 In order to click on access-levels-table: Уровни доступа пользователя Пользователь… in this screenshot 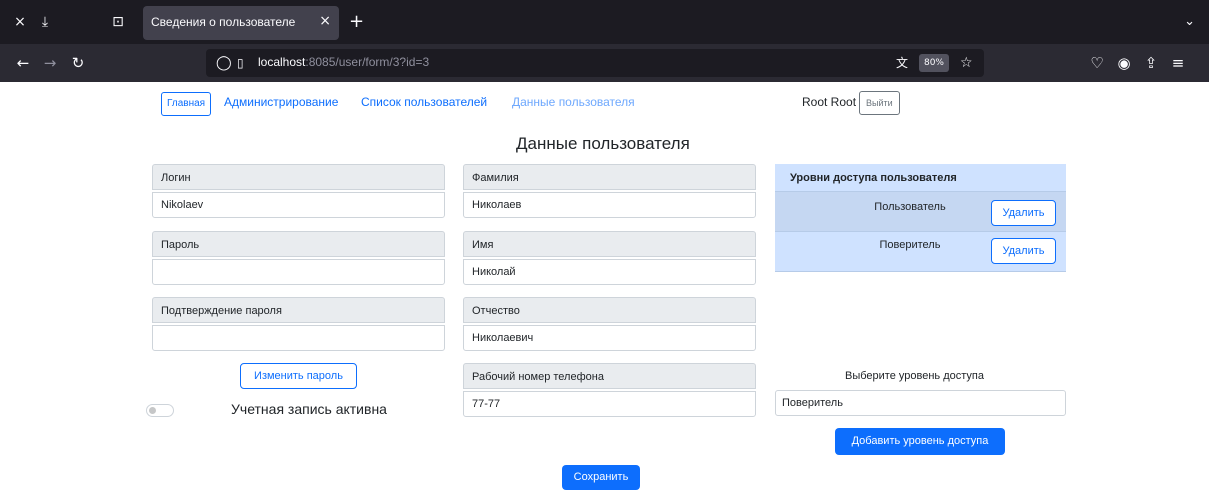, I will do `click(920, 218)`.